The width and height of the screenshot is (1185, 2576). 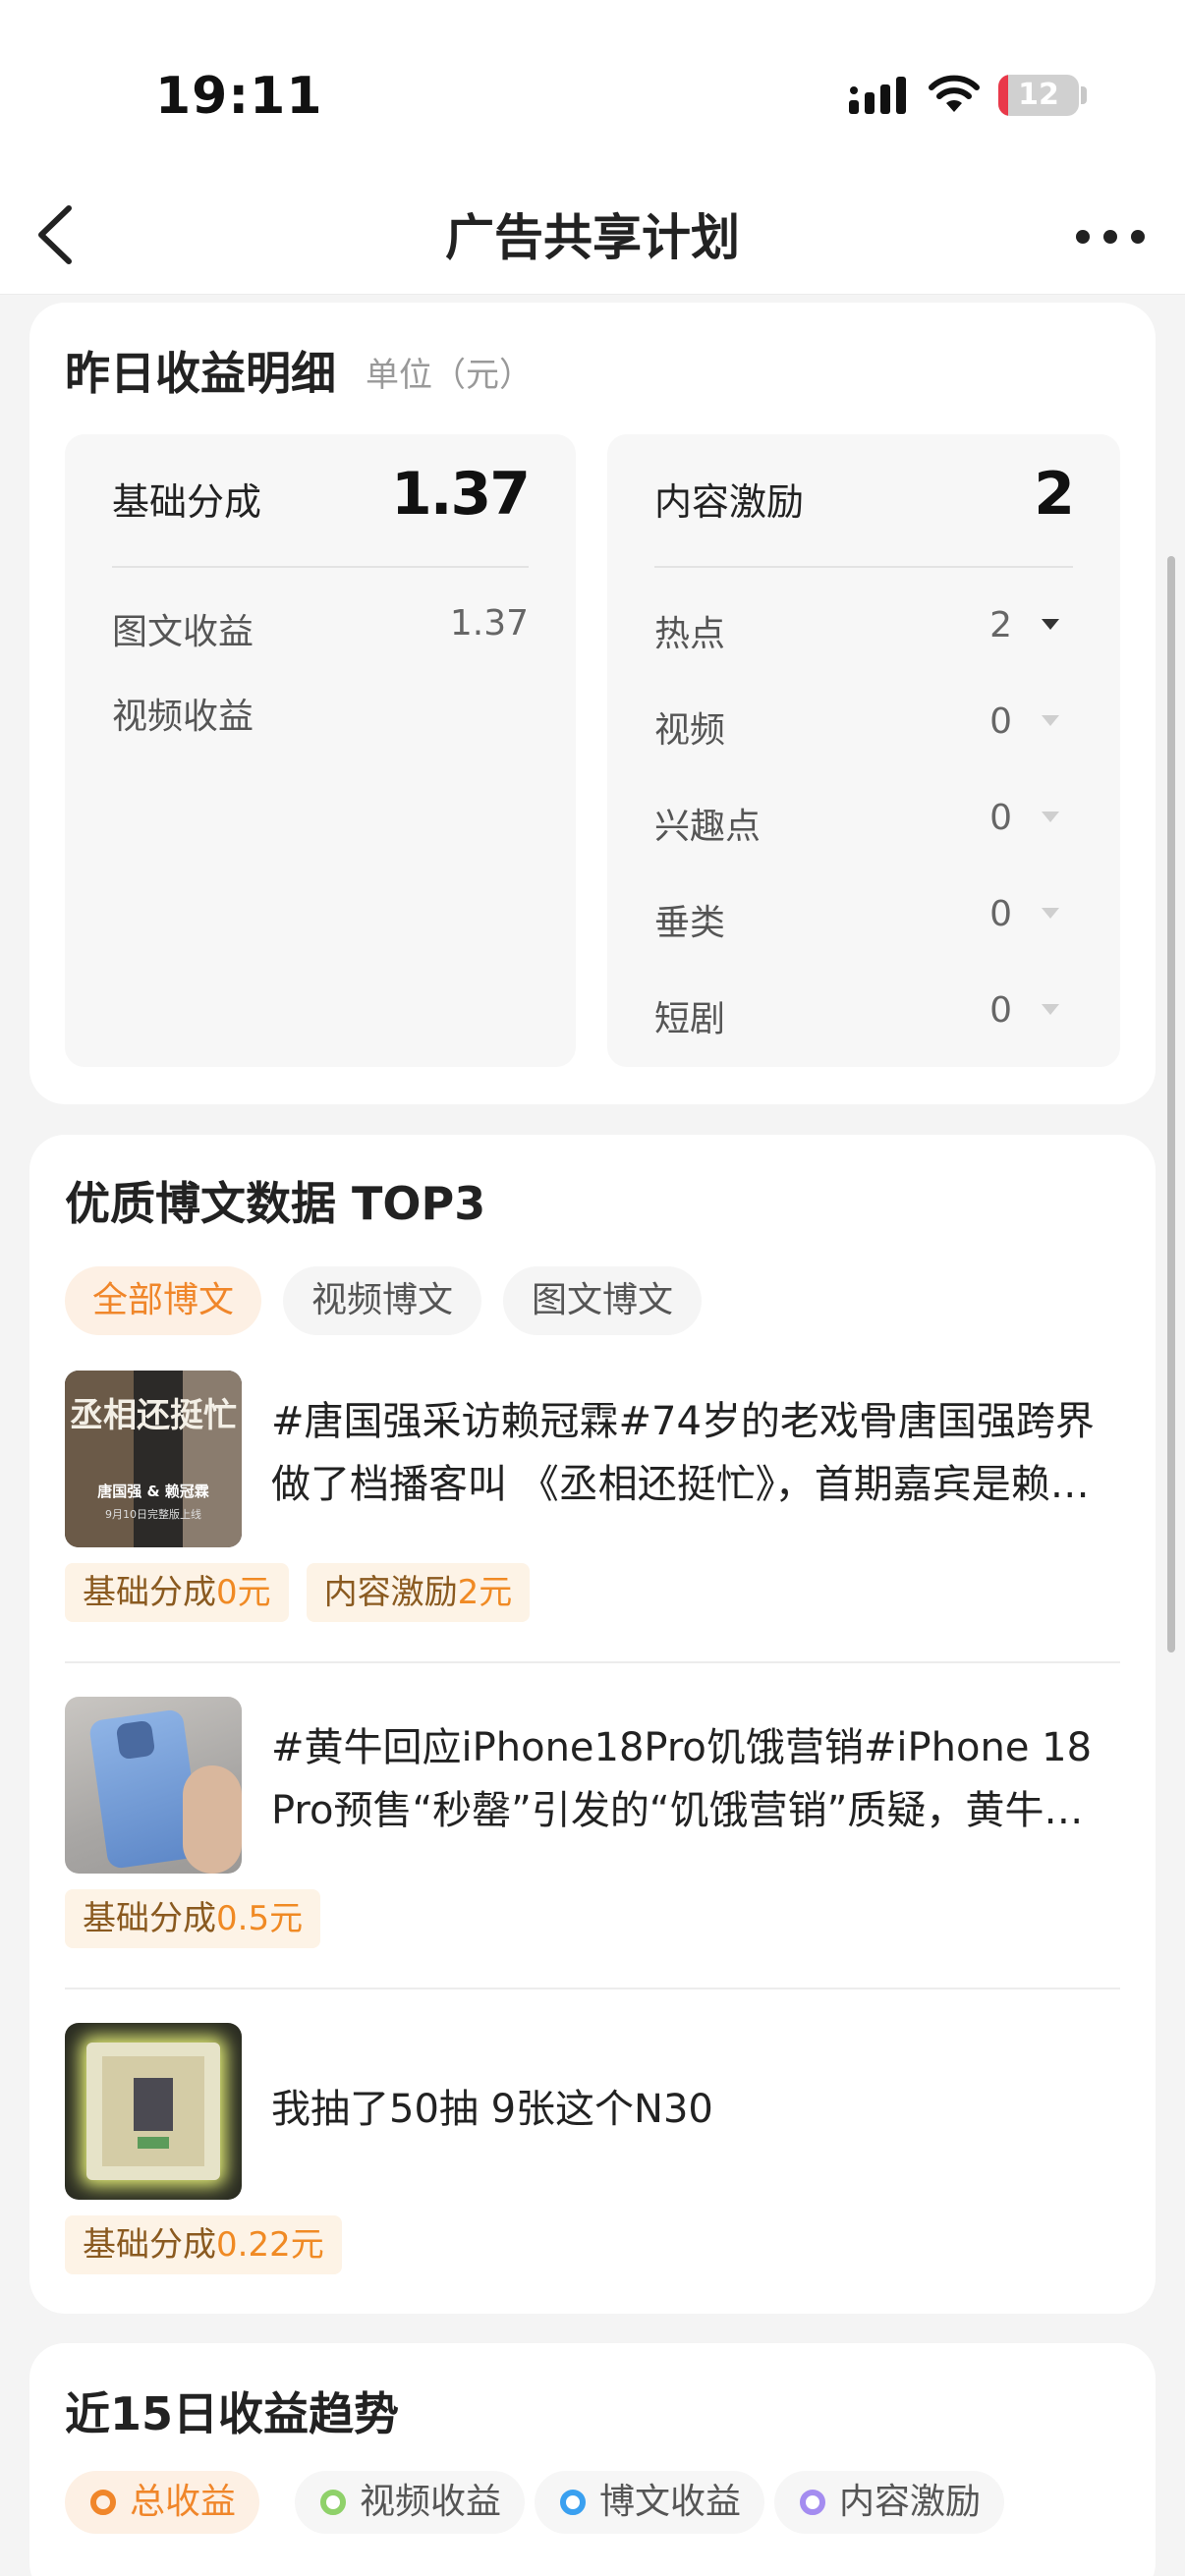 What do you see at coordinates (695, 2109) in the screenshot?
I see `post-text: 我抽了50抽 9张这个N30` at bounding box center [695, 2109].